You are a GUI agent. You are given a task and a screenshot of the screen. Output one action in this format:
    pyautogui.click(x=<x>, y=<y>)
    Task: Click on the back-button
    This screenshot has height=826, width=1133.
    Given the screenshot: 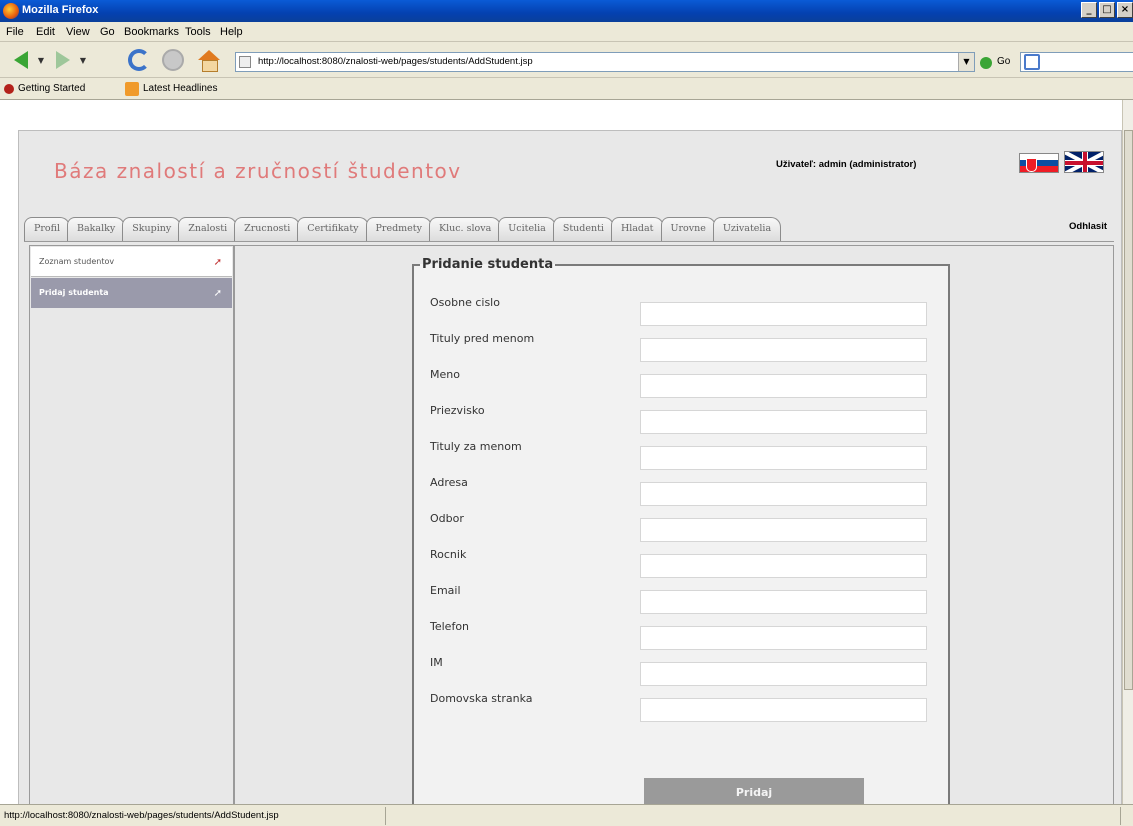 What is the action you would take?
    pyautogui.click(x=21, y=60)
    